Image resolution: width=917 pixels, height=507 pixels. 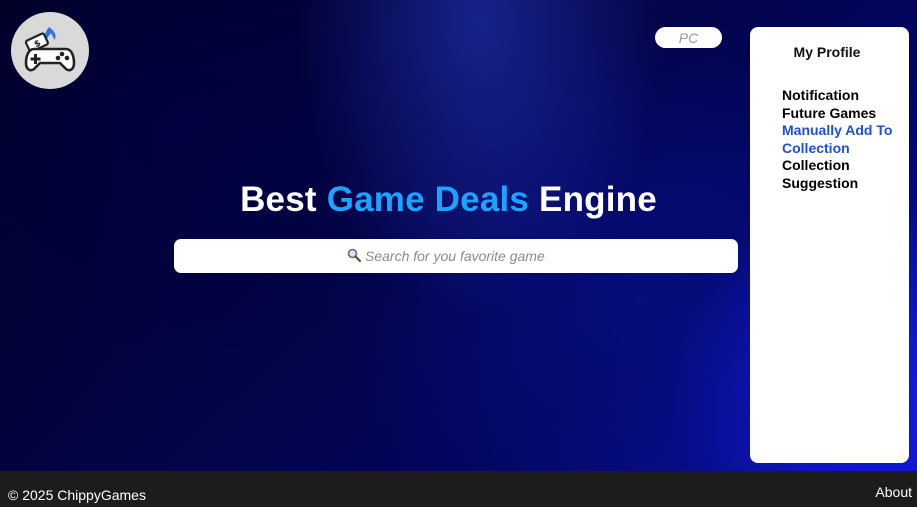 I want to click on search-bar, so click(x=456, y=256).